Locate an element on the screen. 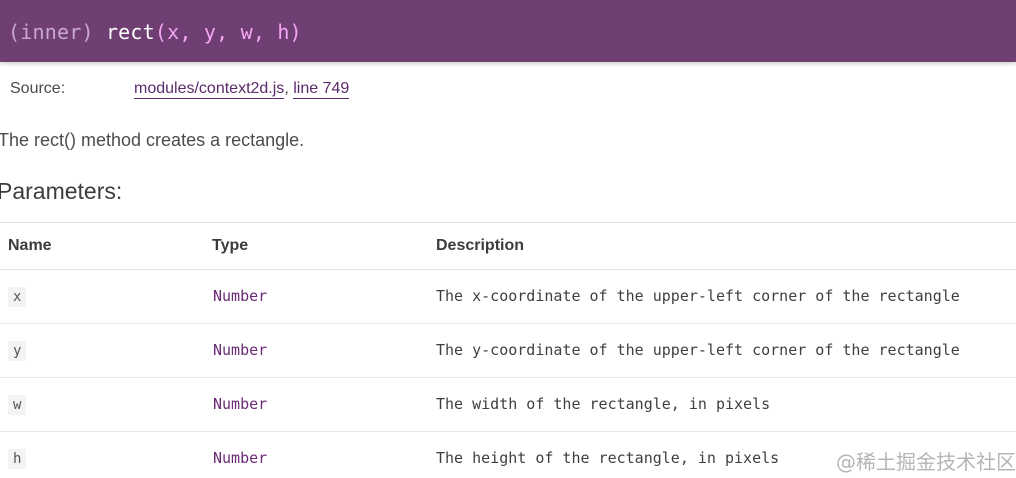  watermark: @稀土掘金技术社区 is located at coordinates (926, 462).